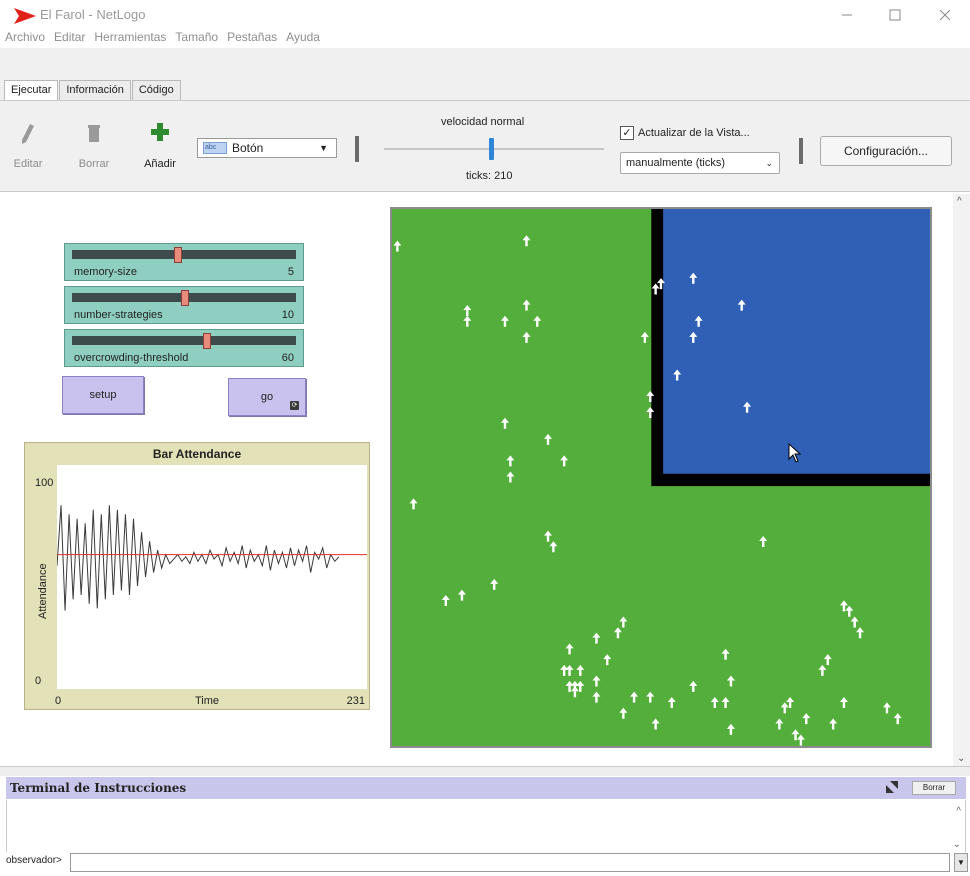 The image size is (970, 876). I want to click on tab-informacion: Información, so click(95, 90).